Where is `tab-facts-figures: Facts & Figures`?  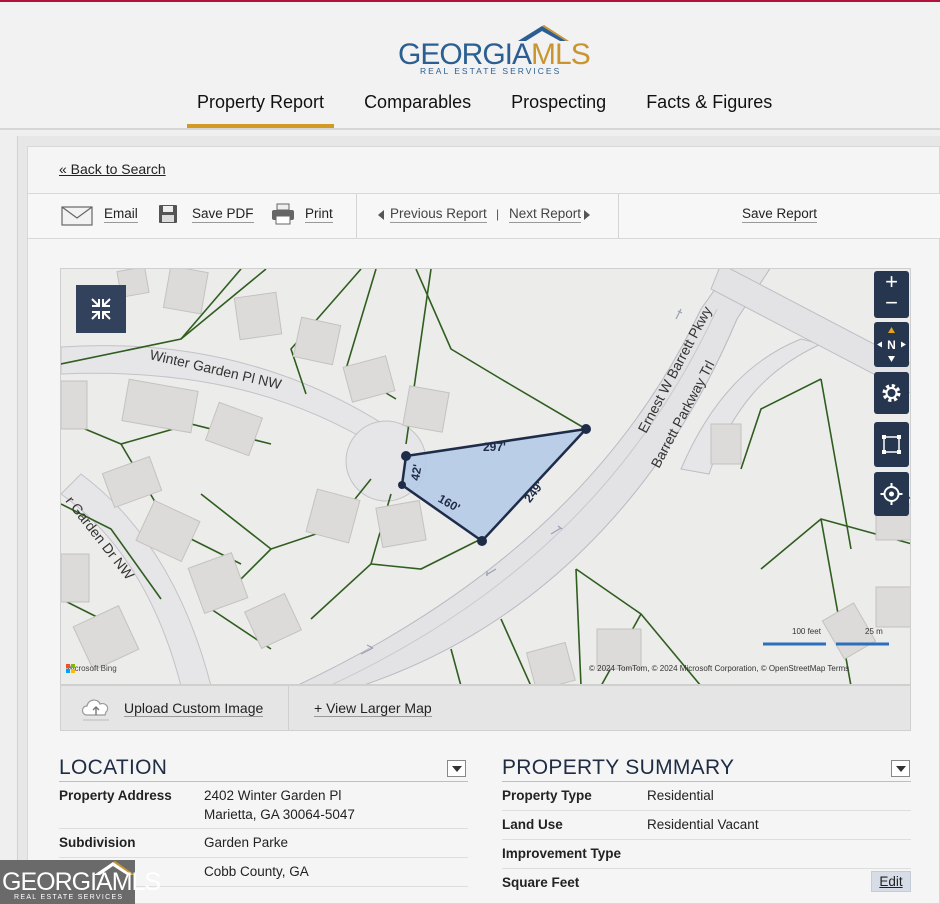 tab-facts-figures: Facts & Figures is located at coordinates (709, 108).